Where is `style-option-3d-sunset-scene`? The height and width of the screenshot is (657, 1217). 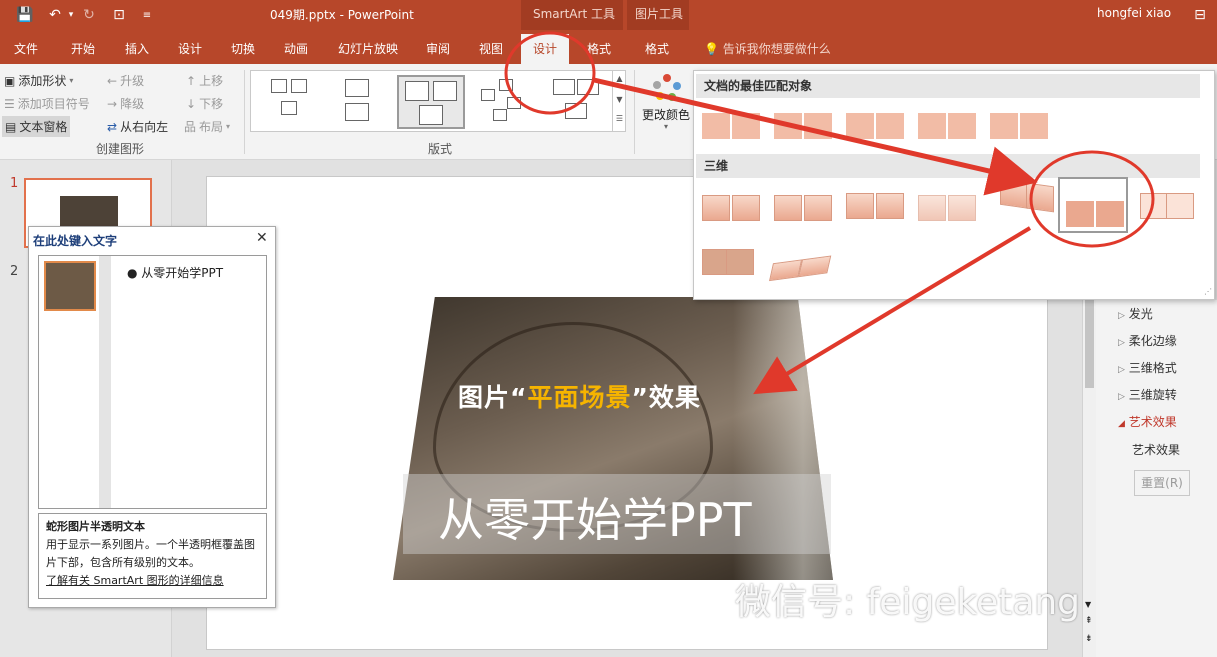
style-option-3d-sunset-scene is located at coordinates (732, 264).